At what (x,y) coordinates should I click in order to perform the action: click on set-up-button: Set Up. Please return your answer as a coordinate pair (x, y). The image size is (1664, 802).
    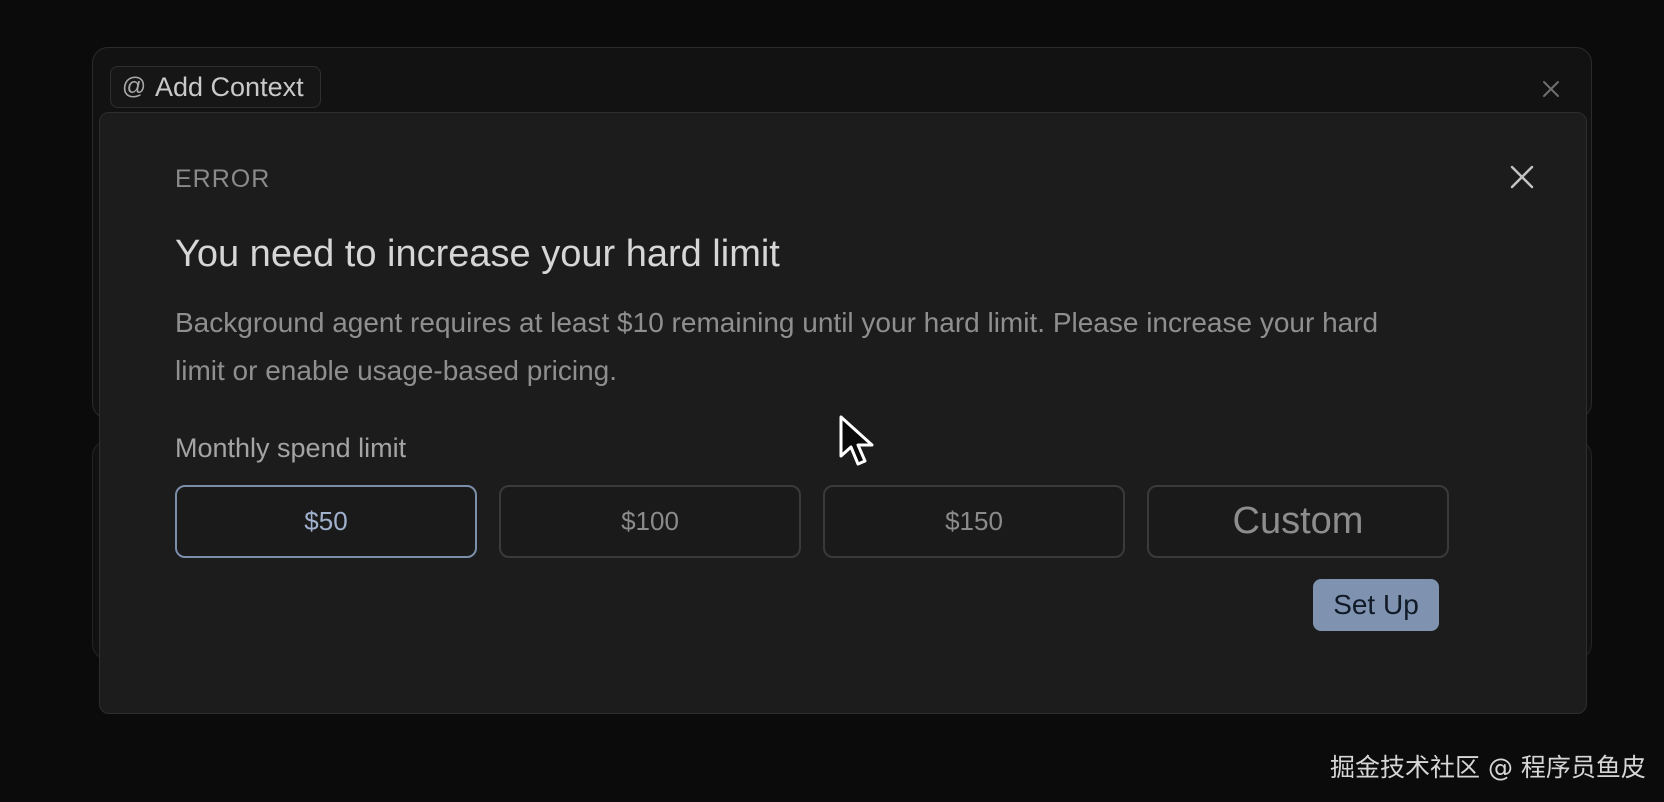
    Looking at the image, I should click on (1376, 605).